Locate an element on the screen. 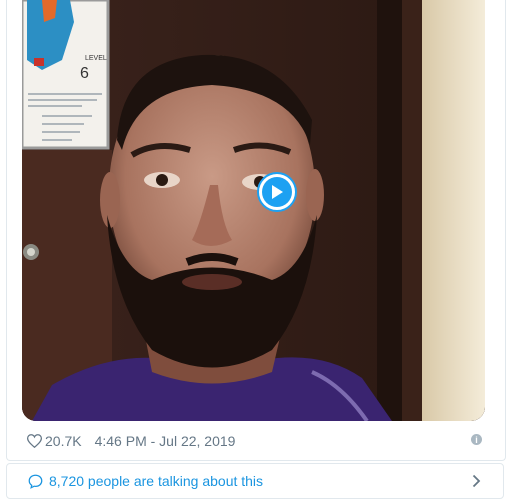 Image resolution: width=511 pixels, height=501 pixels. like-count: 20.7K is located at coordinates (63, 441).